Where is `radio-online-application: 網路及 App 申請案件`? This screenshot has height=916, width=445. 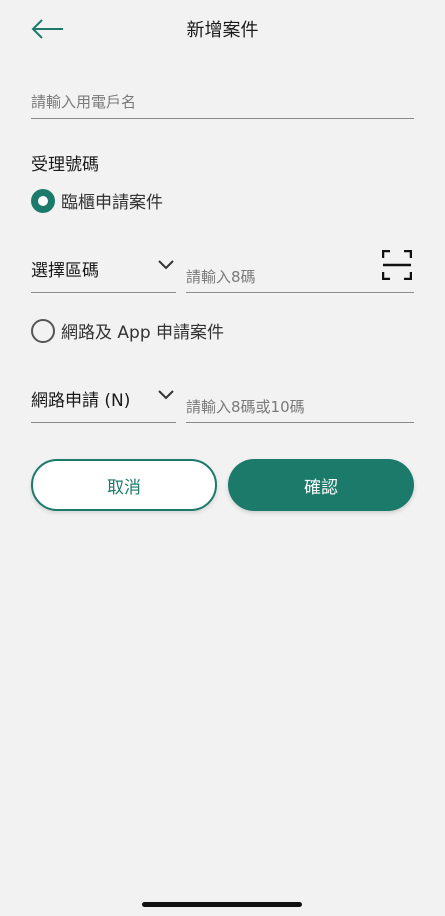 radio-online-application: 網路及 App 申請案件 is located at coordinates (127, 330).